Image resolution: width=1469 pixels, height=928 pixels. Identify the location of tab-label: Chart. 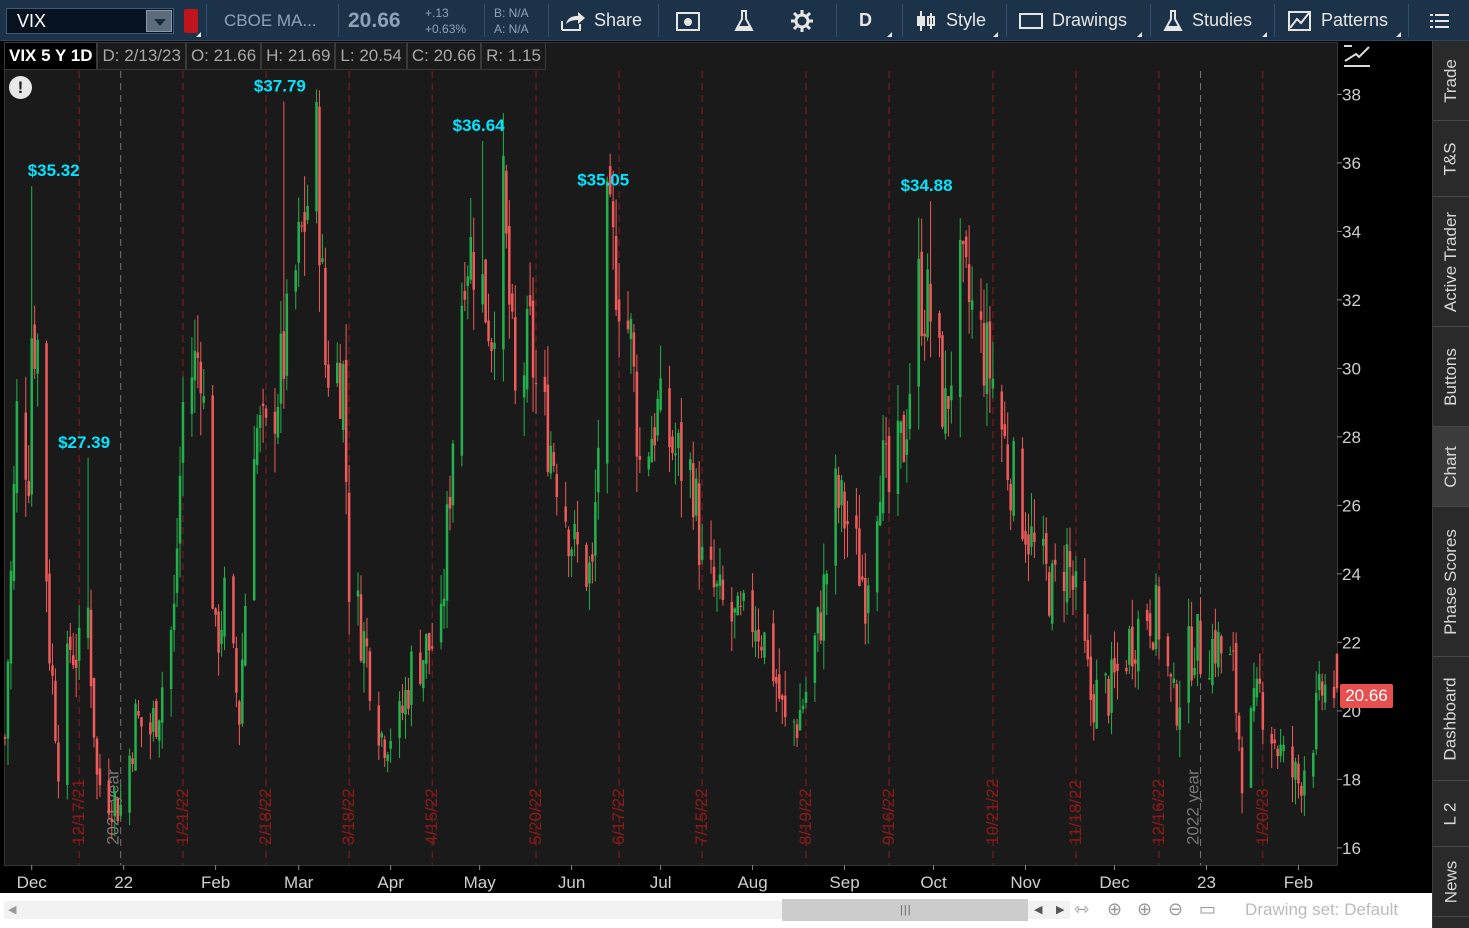
(1451, 466).